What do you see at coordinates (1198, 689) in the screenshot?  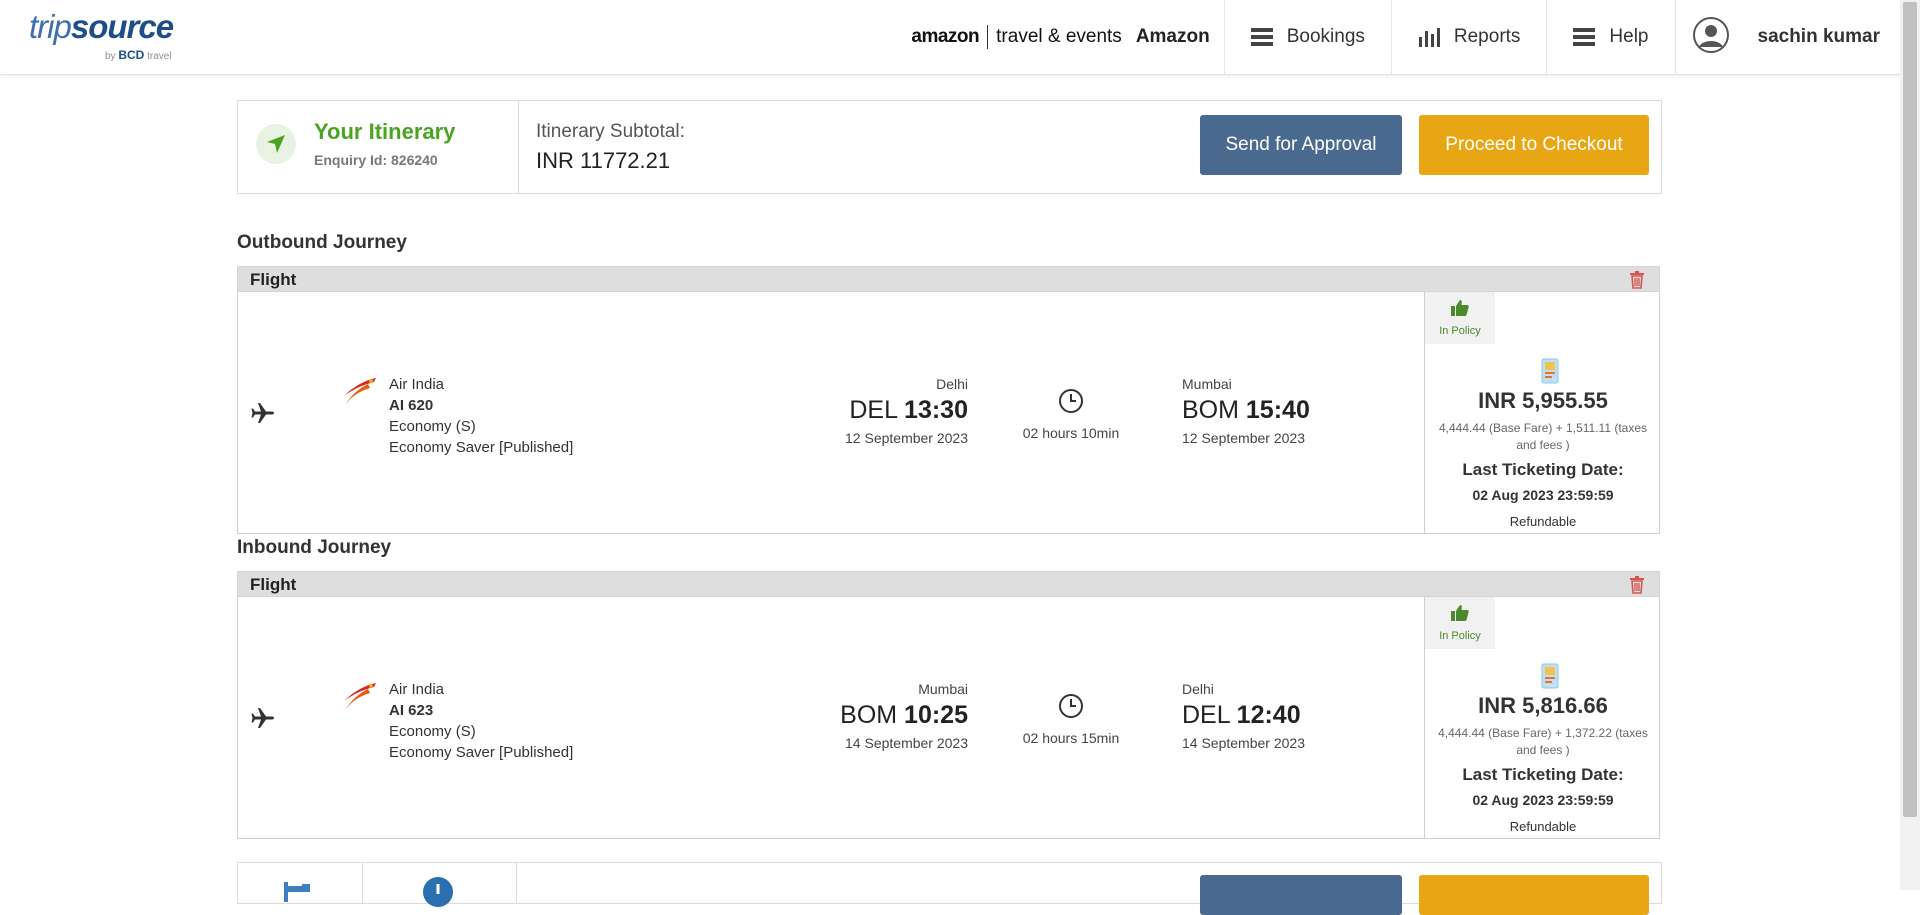 I see `arrival-city: Delhi` at bounding box center [1198, 689].